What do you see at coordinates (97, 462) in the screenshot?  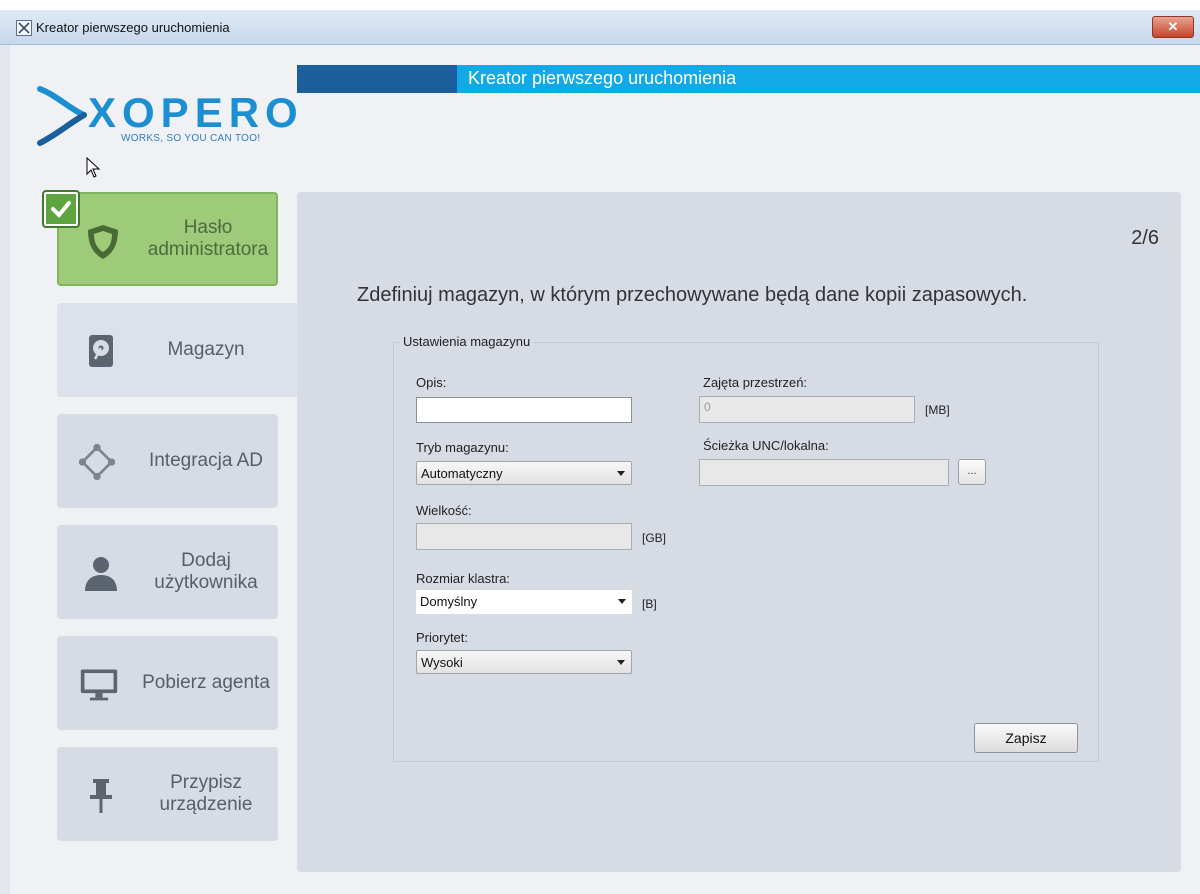 I see `network-icon` at bounding box center [97, 462].